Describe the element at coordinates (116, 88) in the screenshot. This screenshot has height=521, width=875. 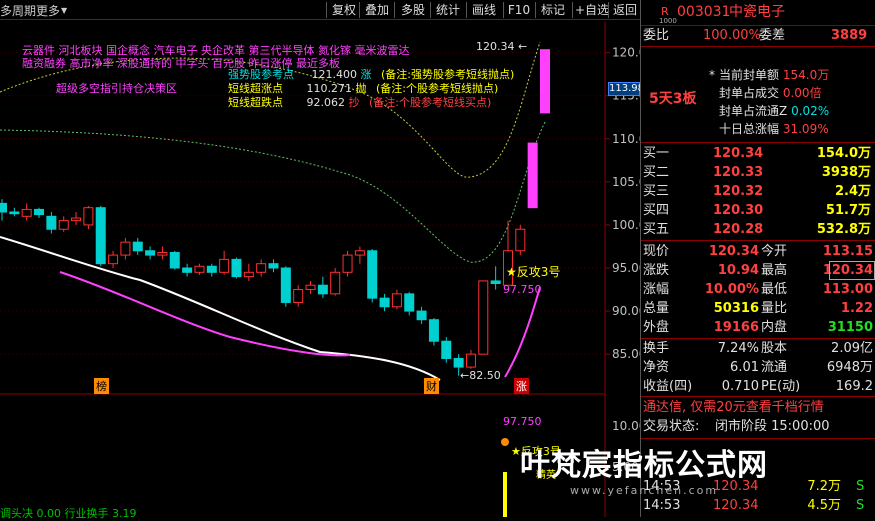
I see `decision-zone-label: 超级多空指引持仓决策区` at that location.